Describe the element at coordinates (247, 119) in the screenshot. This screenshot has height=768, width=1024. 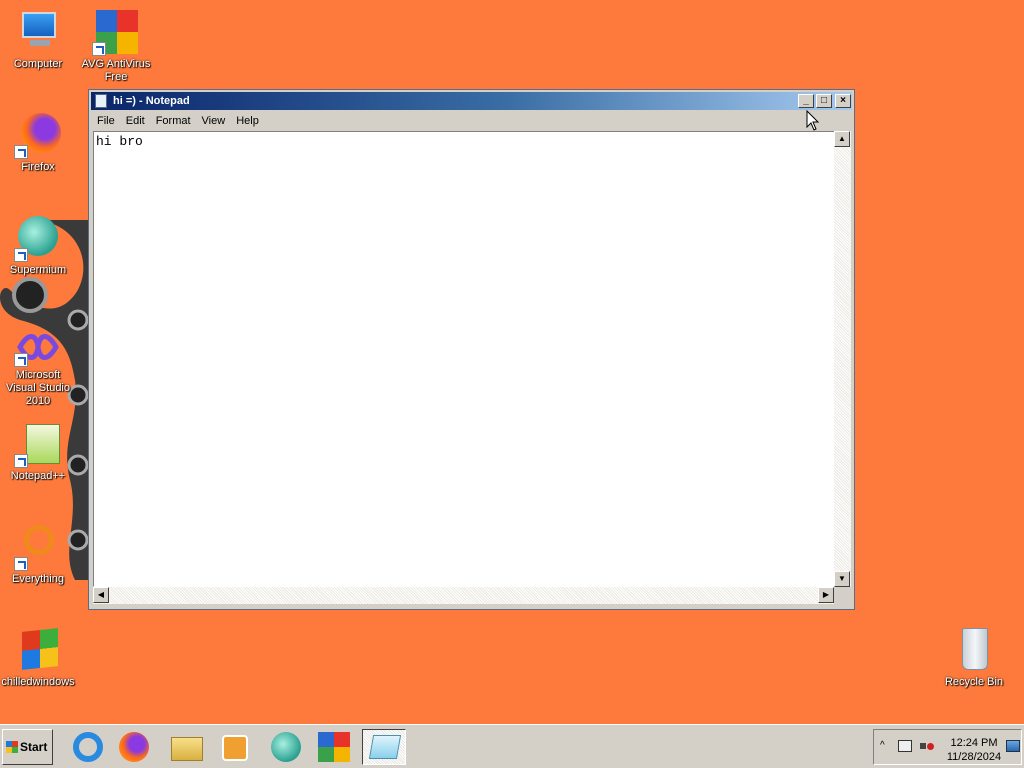
I see `menu-help: Help` at that location.